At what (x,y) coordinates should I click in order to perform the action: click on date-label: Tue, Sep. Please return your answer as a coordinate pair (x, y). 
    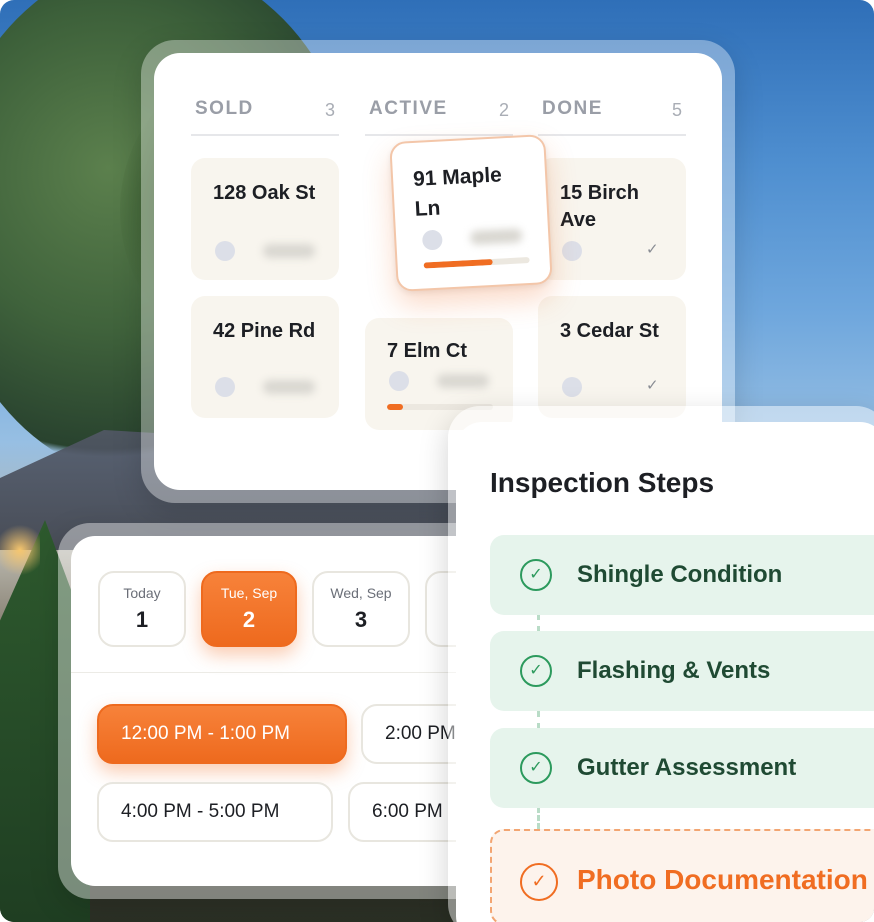
    Looking at the image, I should click on (249, 593).